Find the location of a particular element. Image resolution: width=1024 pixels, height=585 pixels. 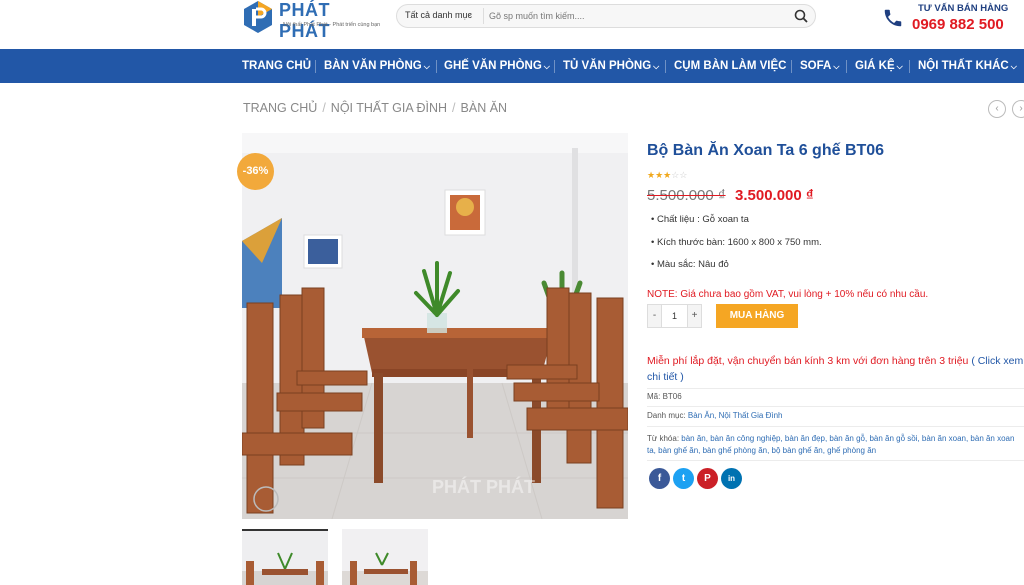

qty-increase-button: + is located at coordinates (694, 316).